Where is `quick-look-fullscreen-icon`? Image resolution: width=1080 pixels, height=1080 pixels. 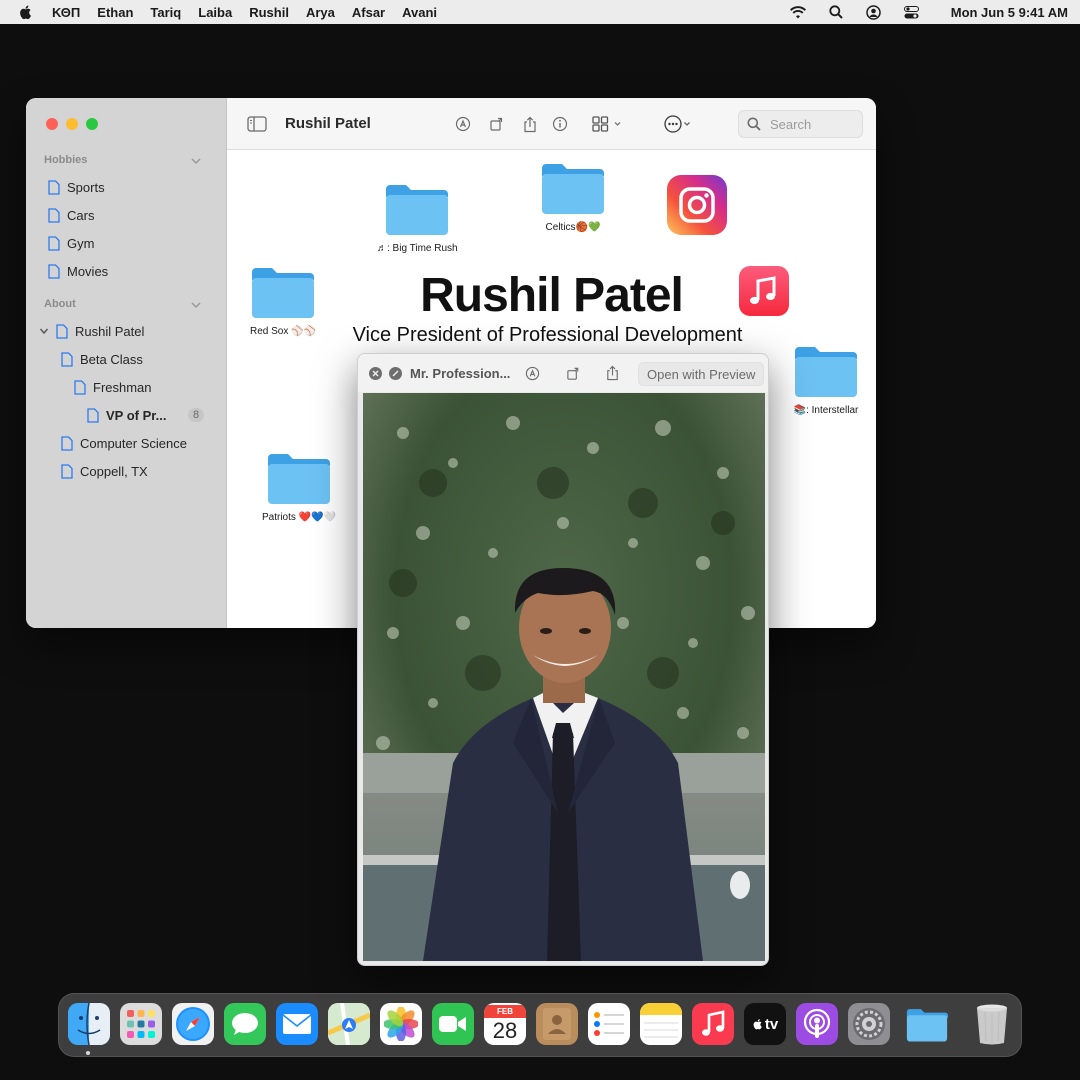 quick-look-fullscreen-icon is located at coordinates (395, 373).